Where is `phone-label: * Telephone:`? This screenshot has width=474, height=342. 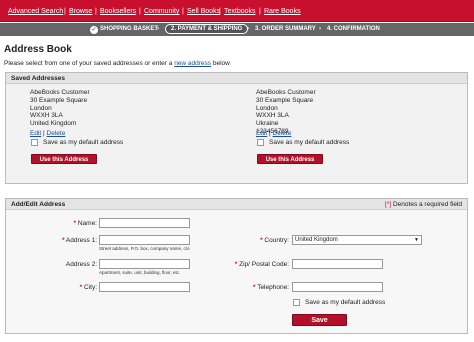
phone-label: * Telephone: is located at coordinates (271, 287).